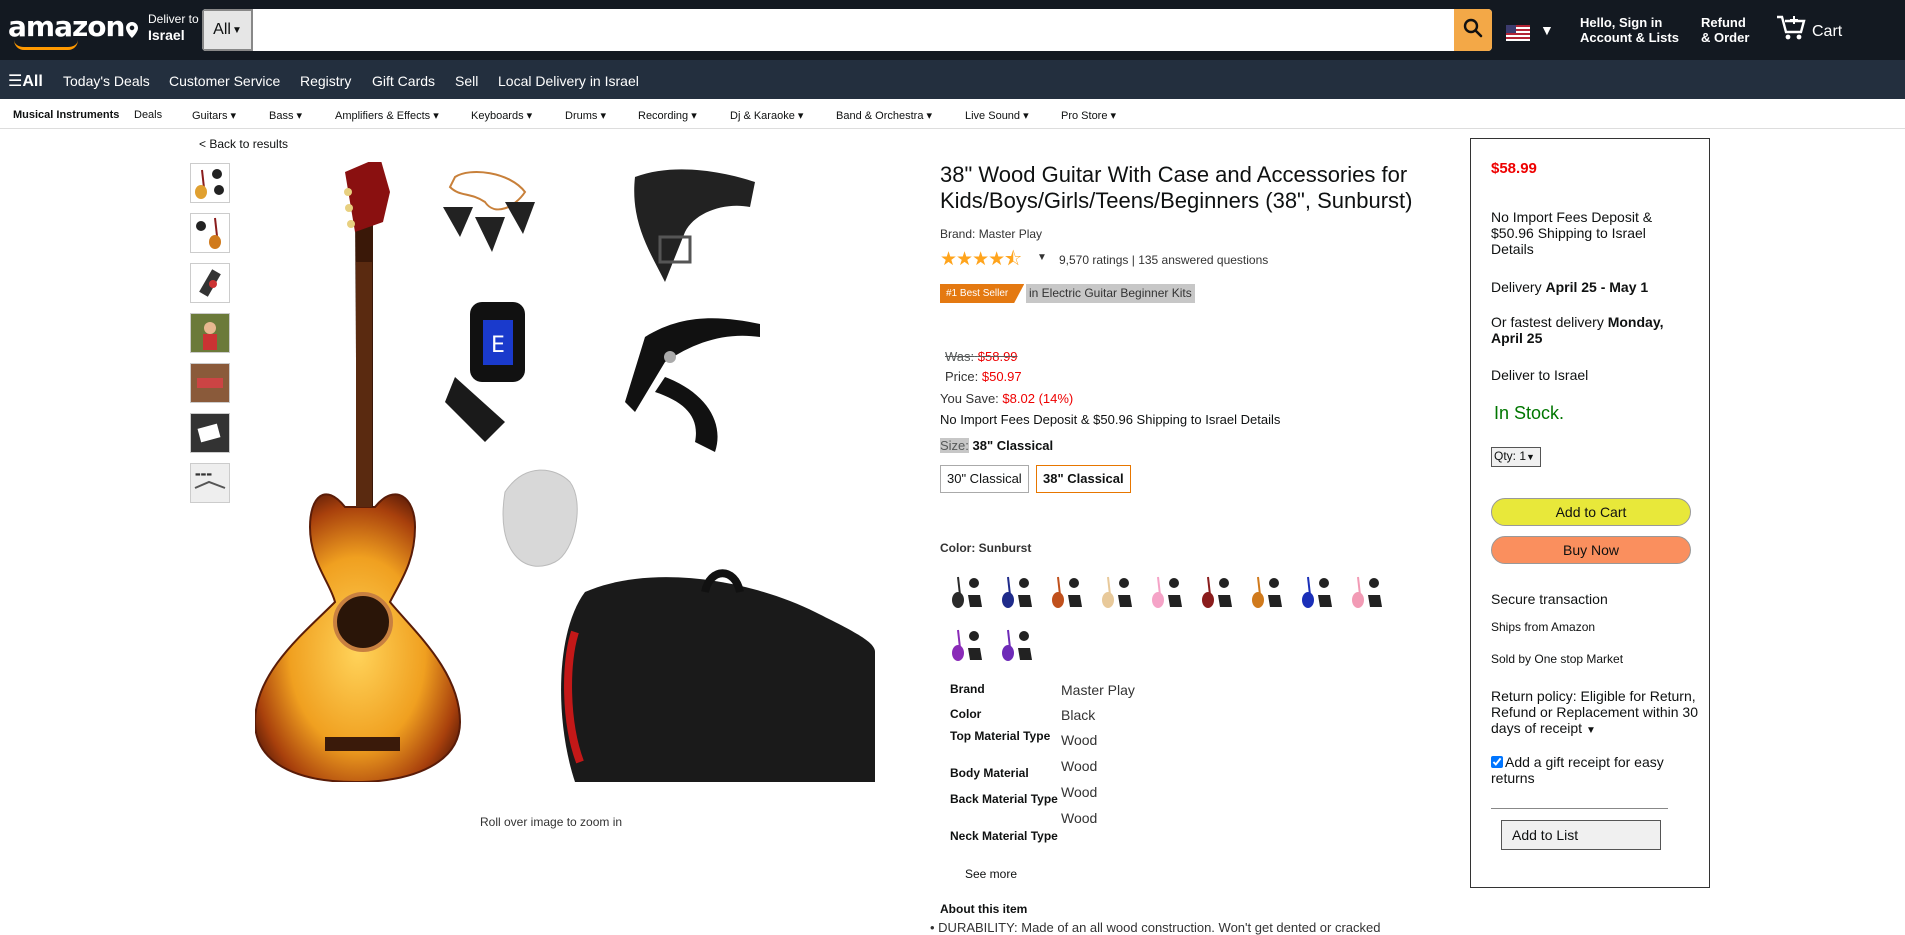 This screenshot has width=1905, height=935. Describe the element at coordinates (960, 356) in the screenshot. I see `was-label: Was:` at that location.